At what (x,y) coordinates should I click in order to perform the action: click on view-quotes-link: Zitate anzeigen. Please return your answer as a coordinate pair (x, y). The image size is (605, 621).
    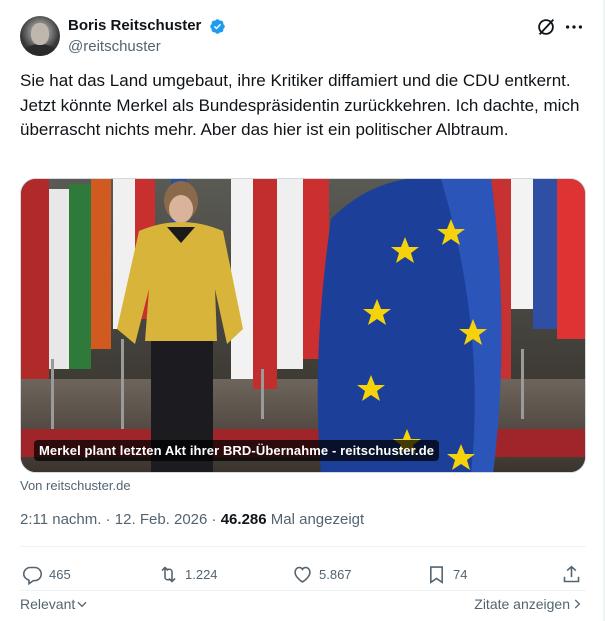
    Looking at the image, I should click on (529, 604).